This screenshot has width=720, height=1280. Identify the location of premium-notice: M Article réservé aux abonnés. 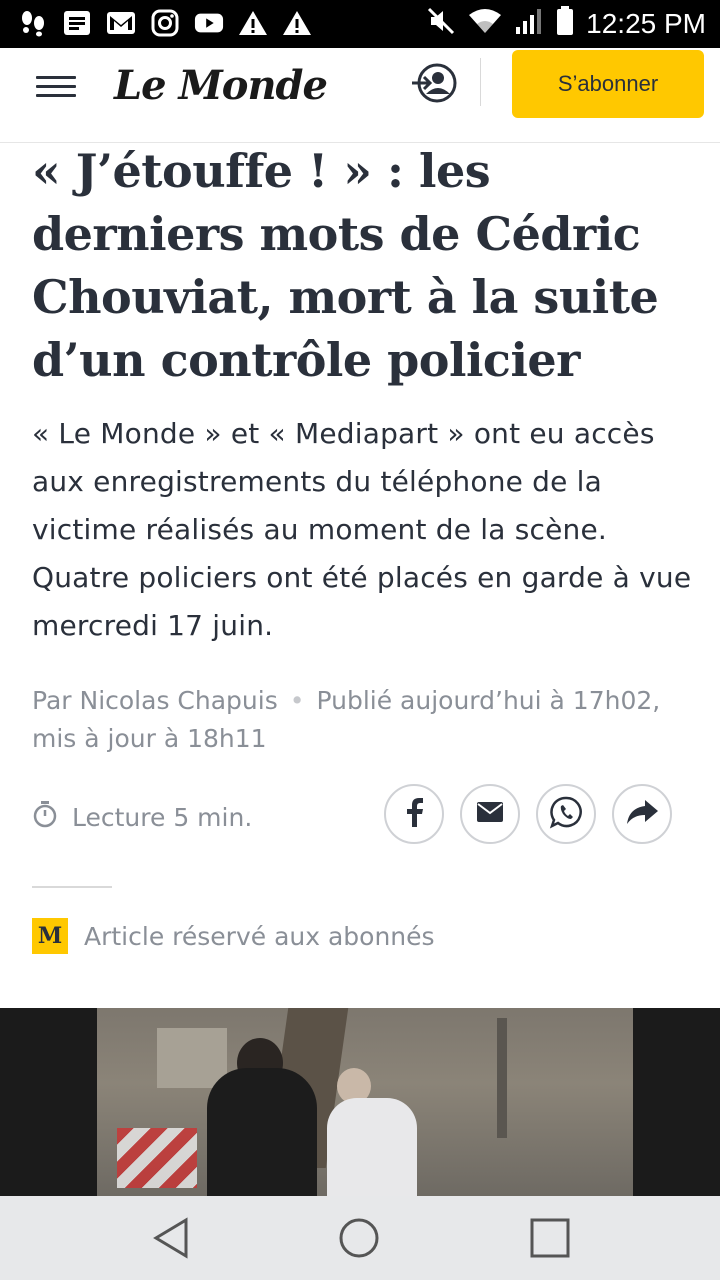
(233, 936).